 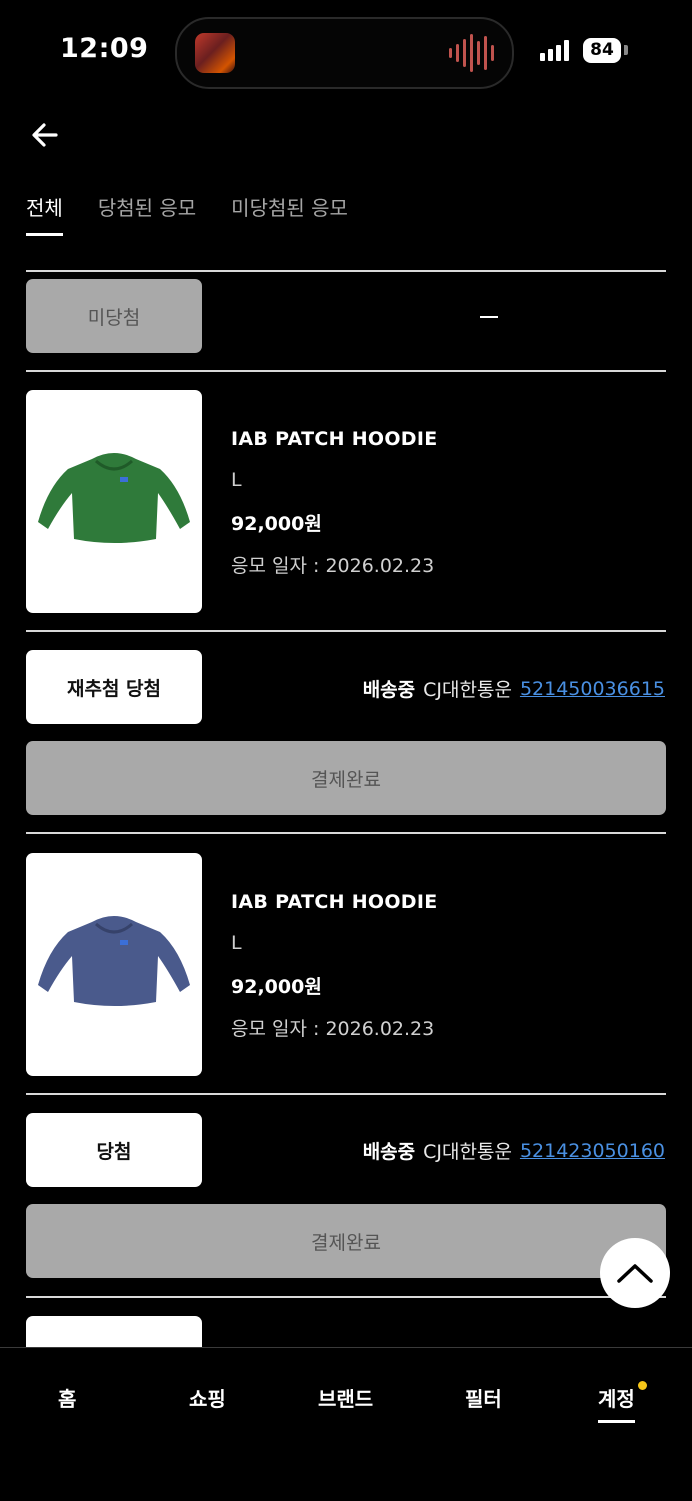 I want to click on nav-brand: 브랜드, so click(x=345, y=1397).